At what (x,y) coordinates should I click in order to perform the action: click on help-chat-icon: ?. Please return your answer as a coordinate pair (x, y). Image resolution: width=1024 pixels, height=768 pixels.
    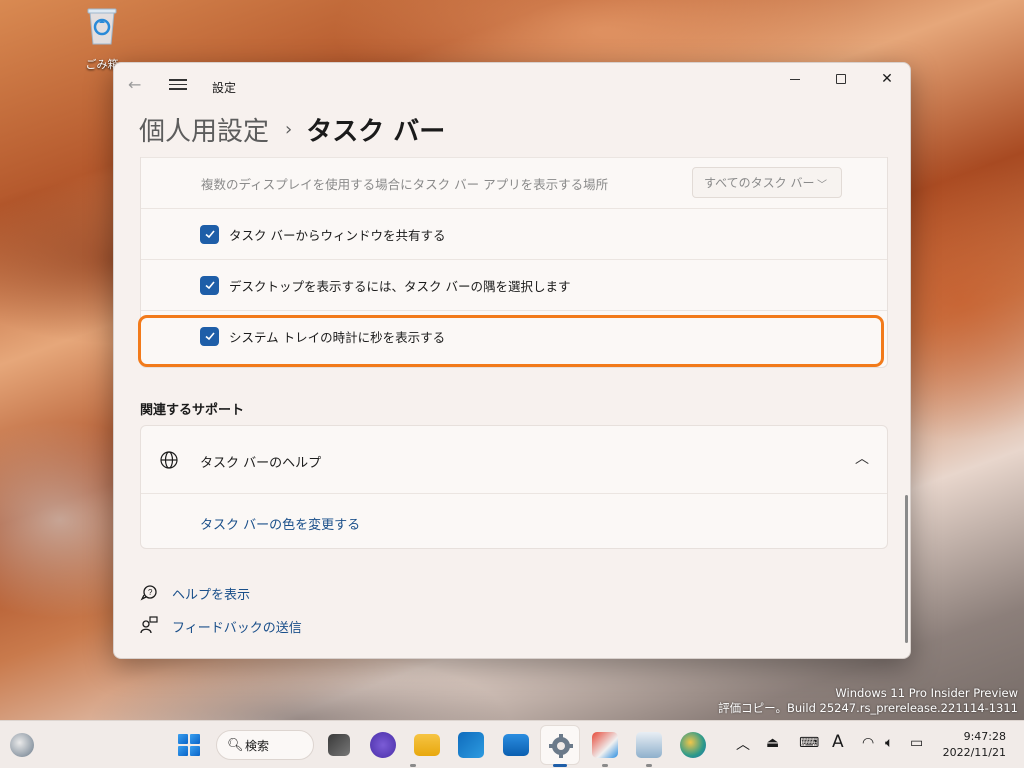
    Looking at the image, I should click on (148, 593).